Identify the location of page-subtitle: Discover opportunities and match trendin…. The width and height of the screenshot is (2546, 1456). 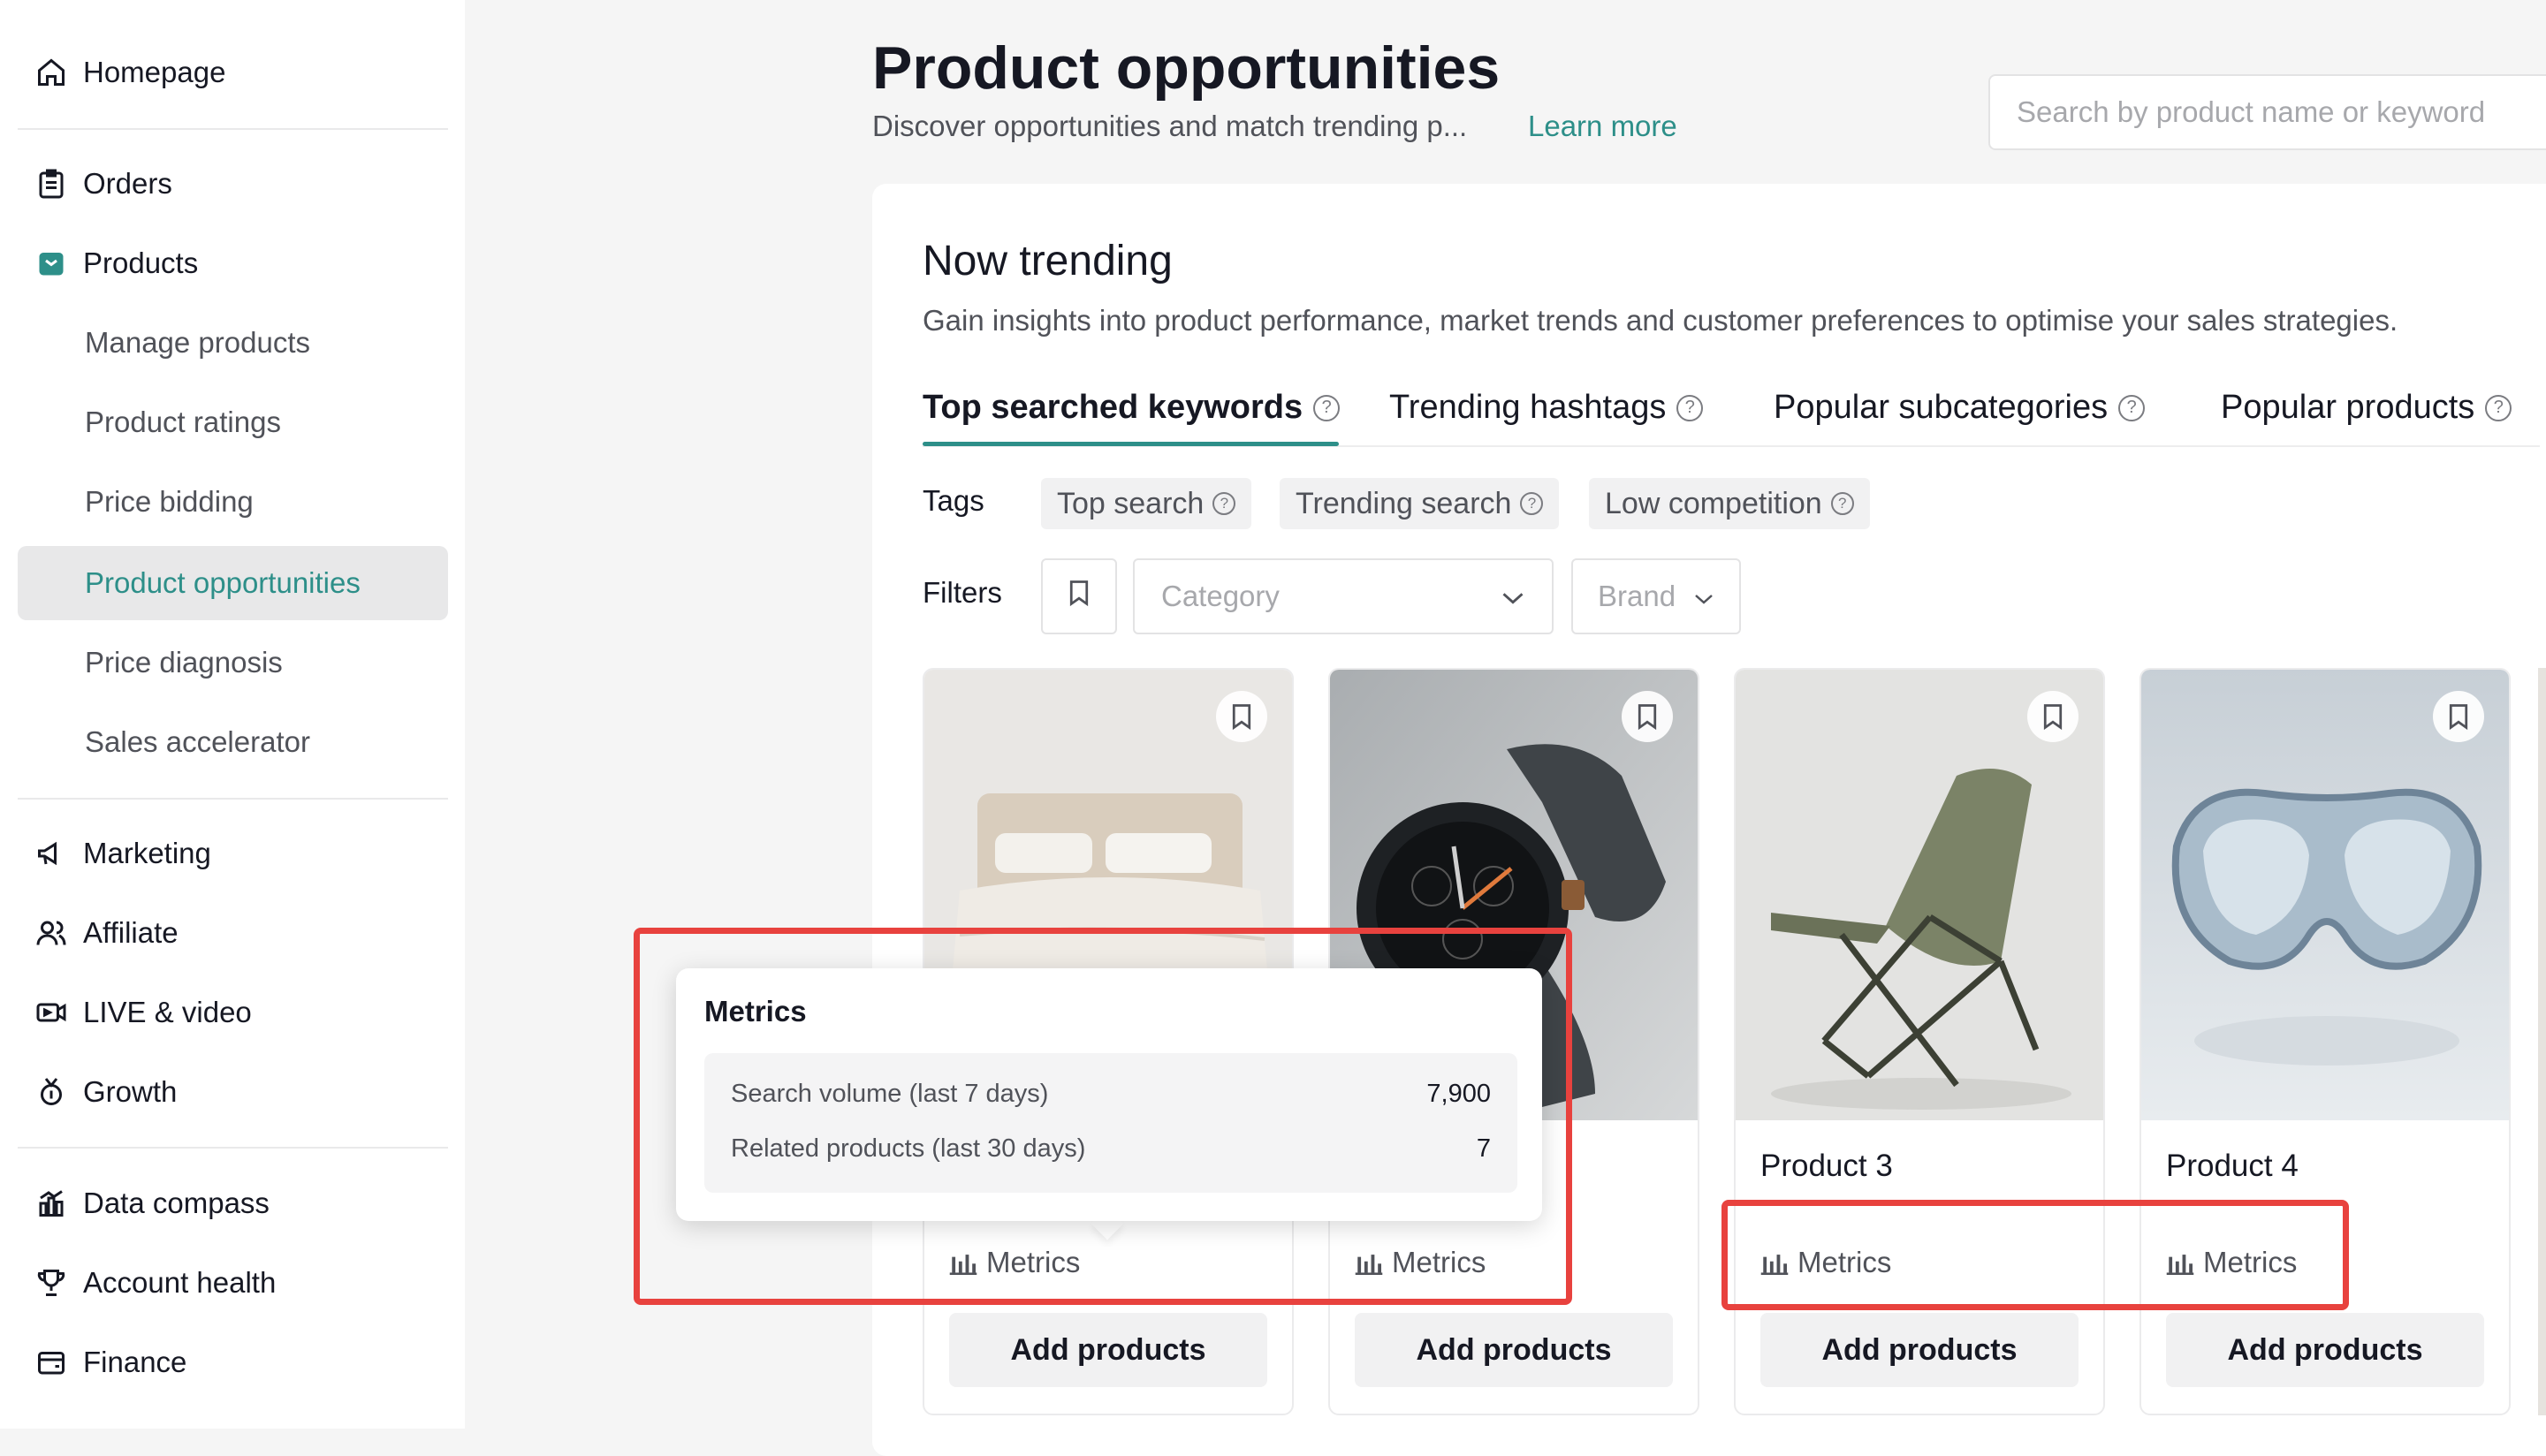
(1170, 126).